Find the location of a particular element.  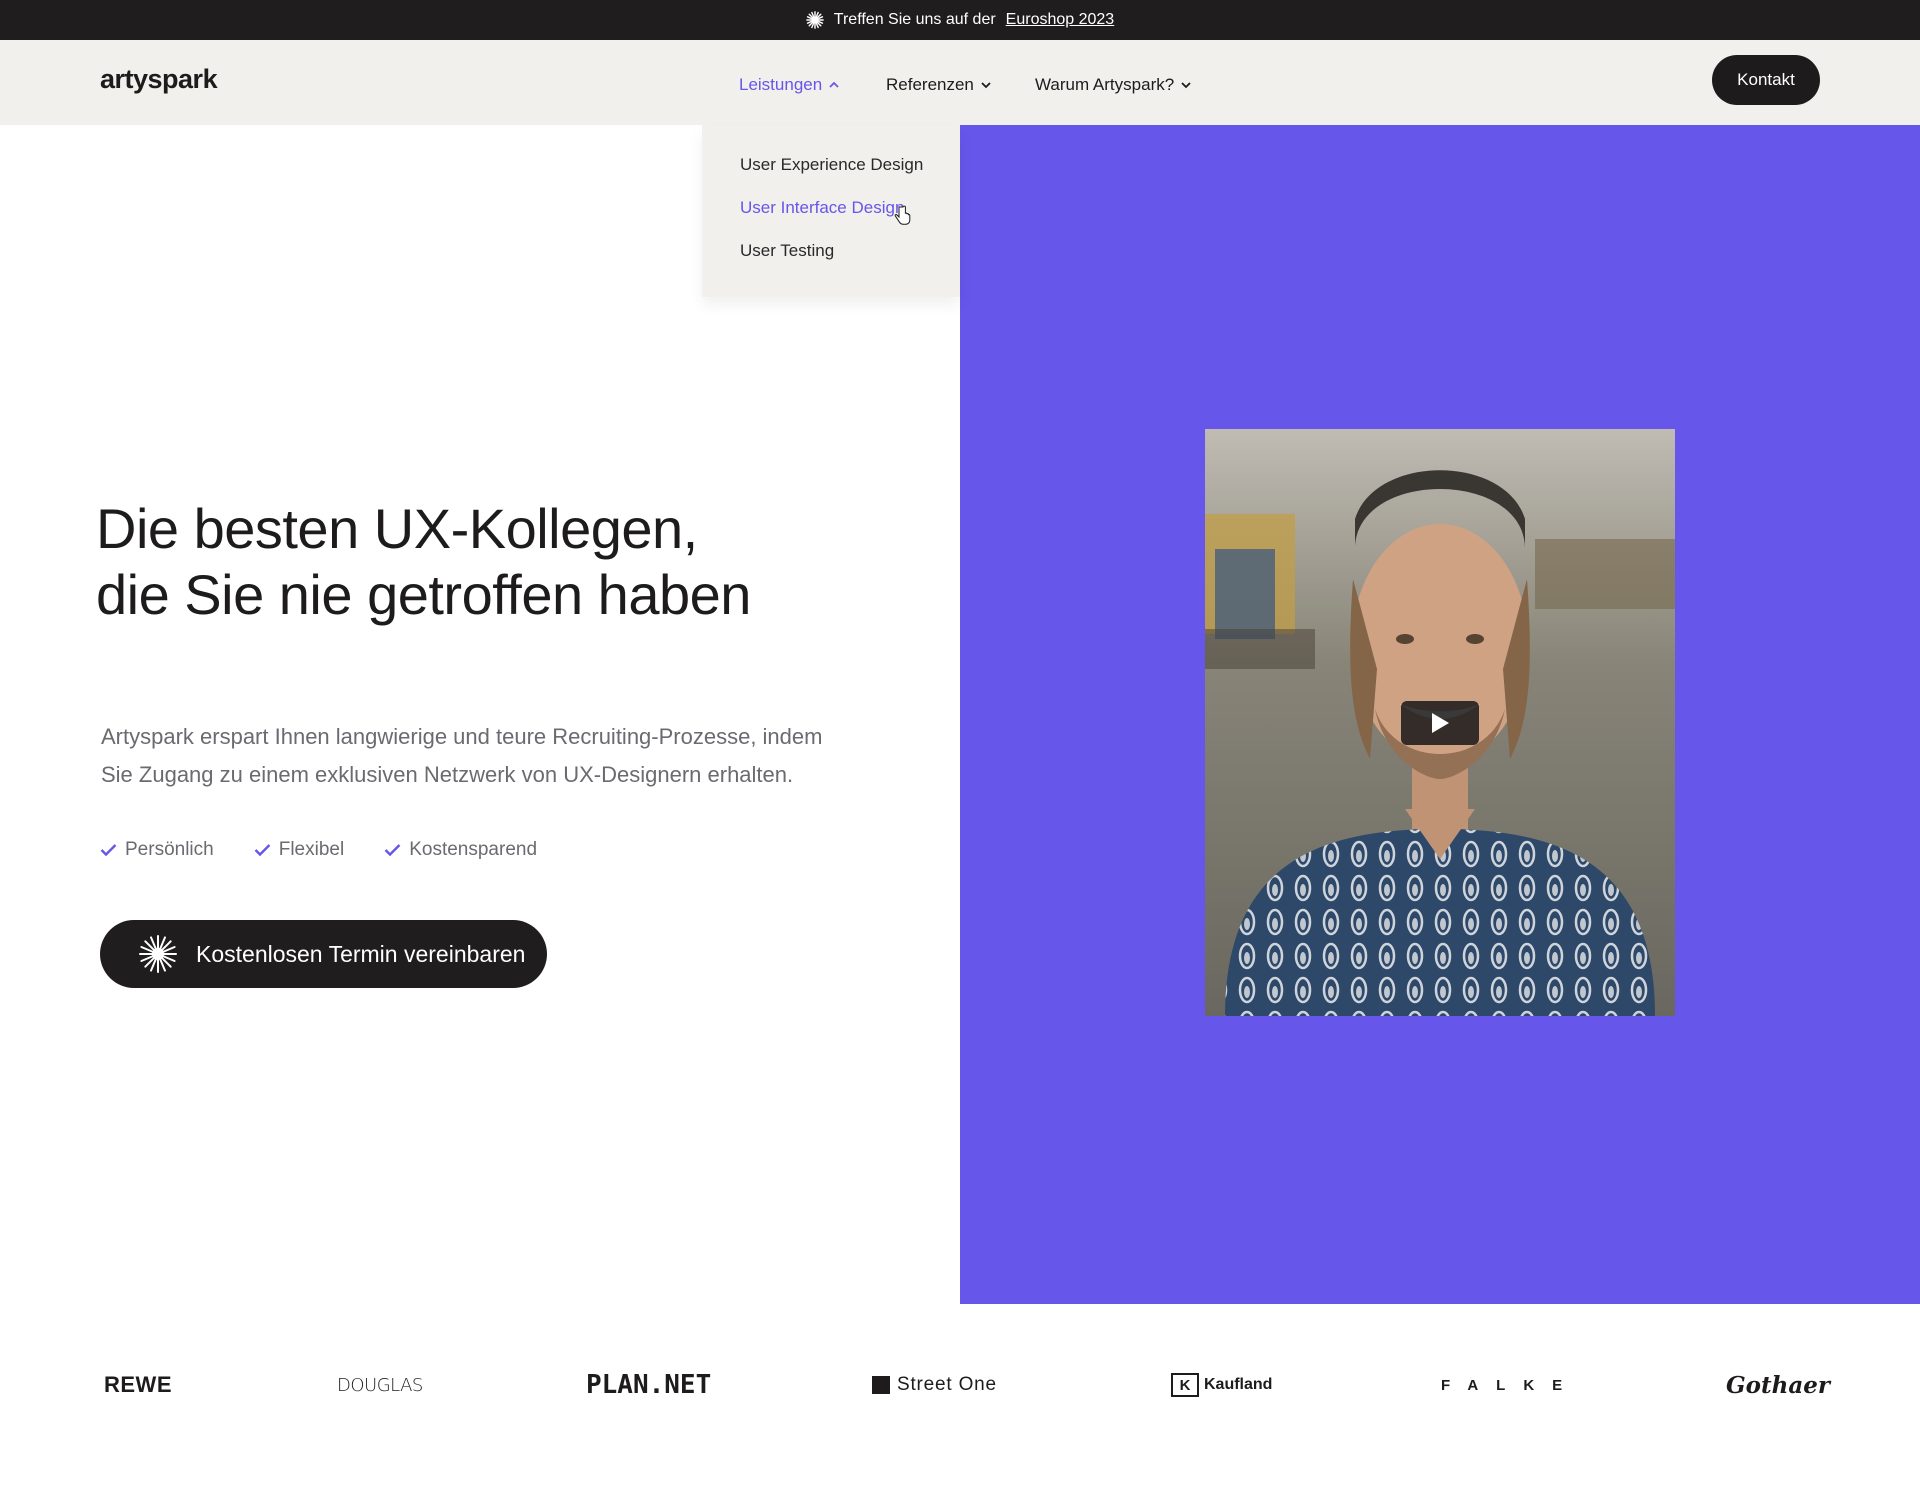

nav-item-leistungen: Leistungen is located at coordinates (789, 85).